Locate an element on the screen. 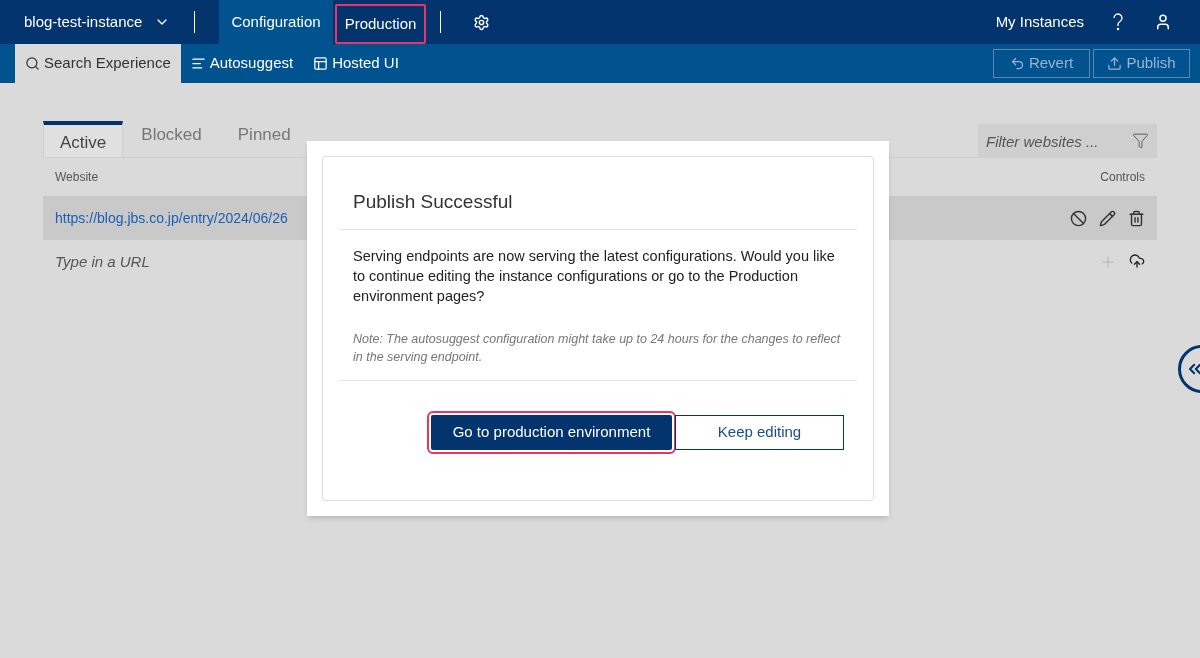 The image size is (1200, 658). dialog-message: Serving endpoints are now serving the latest configurations. Would you like to continue editing the instance configurations or go to the Production environment pages? is located at coordinates (594, 276).